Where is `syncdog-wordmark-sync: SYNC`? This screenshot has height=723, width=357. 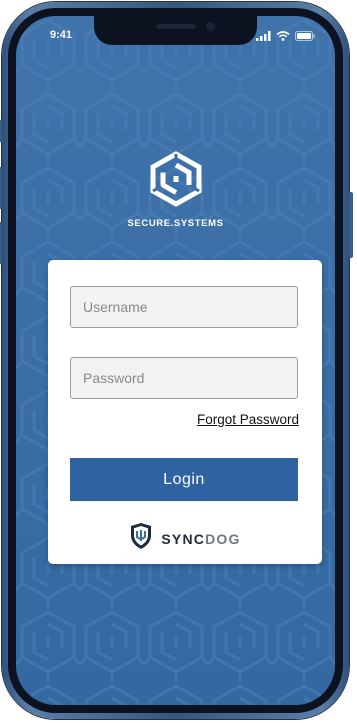 syncdog-wordmark-sync: SYNC is located at coordinates (183, 538).